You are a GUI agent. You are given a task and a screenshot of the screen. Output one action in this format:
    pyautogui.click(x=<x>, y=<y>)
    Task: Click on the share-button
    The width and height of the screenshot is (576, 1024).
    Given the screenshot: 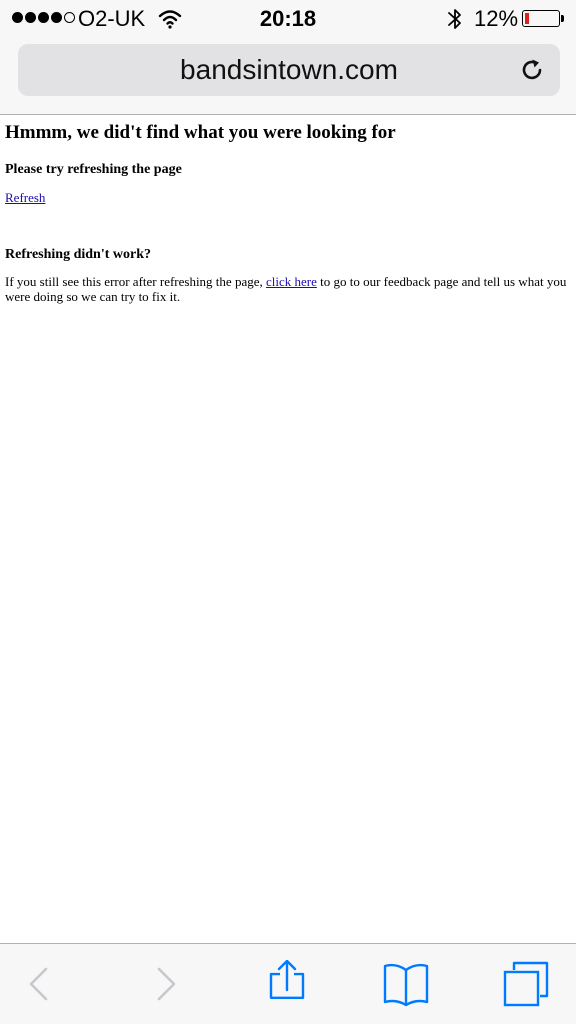 What is the action you would take?
    pyautogui.click(x=287, y=984)
    